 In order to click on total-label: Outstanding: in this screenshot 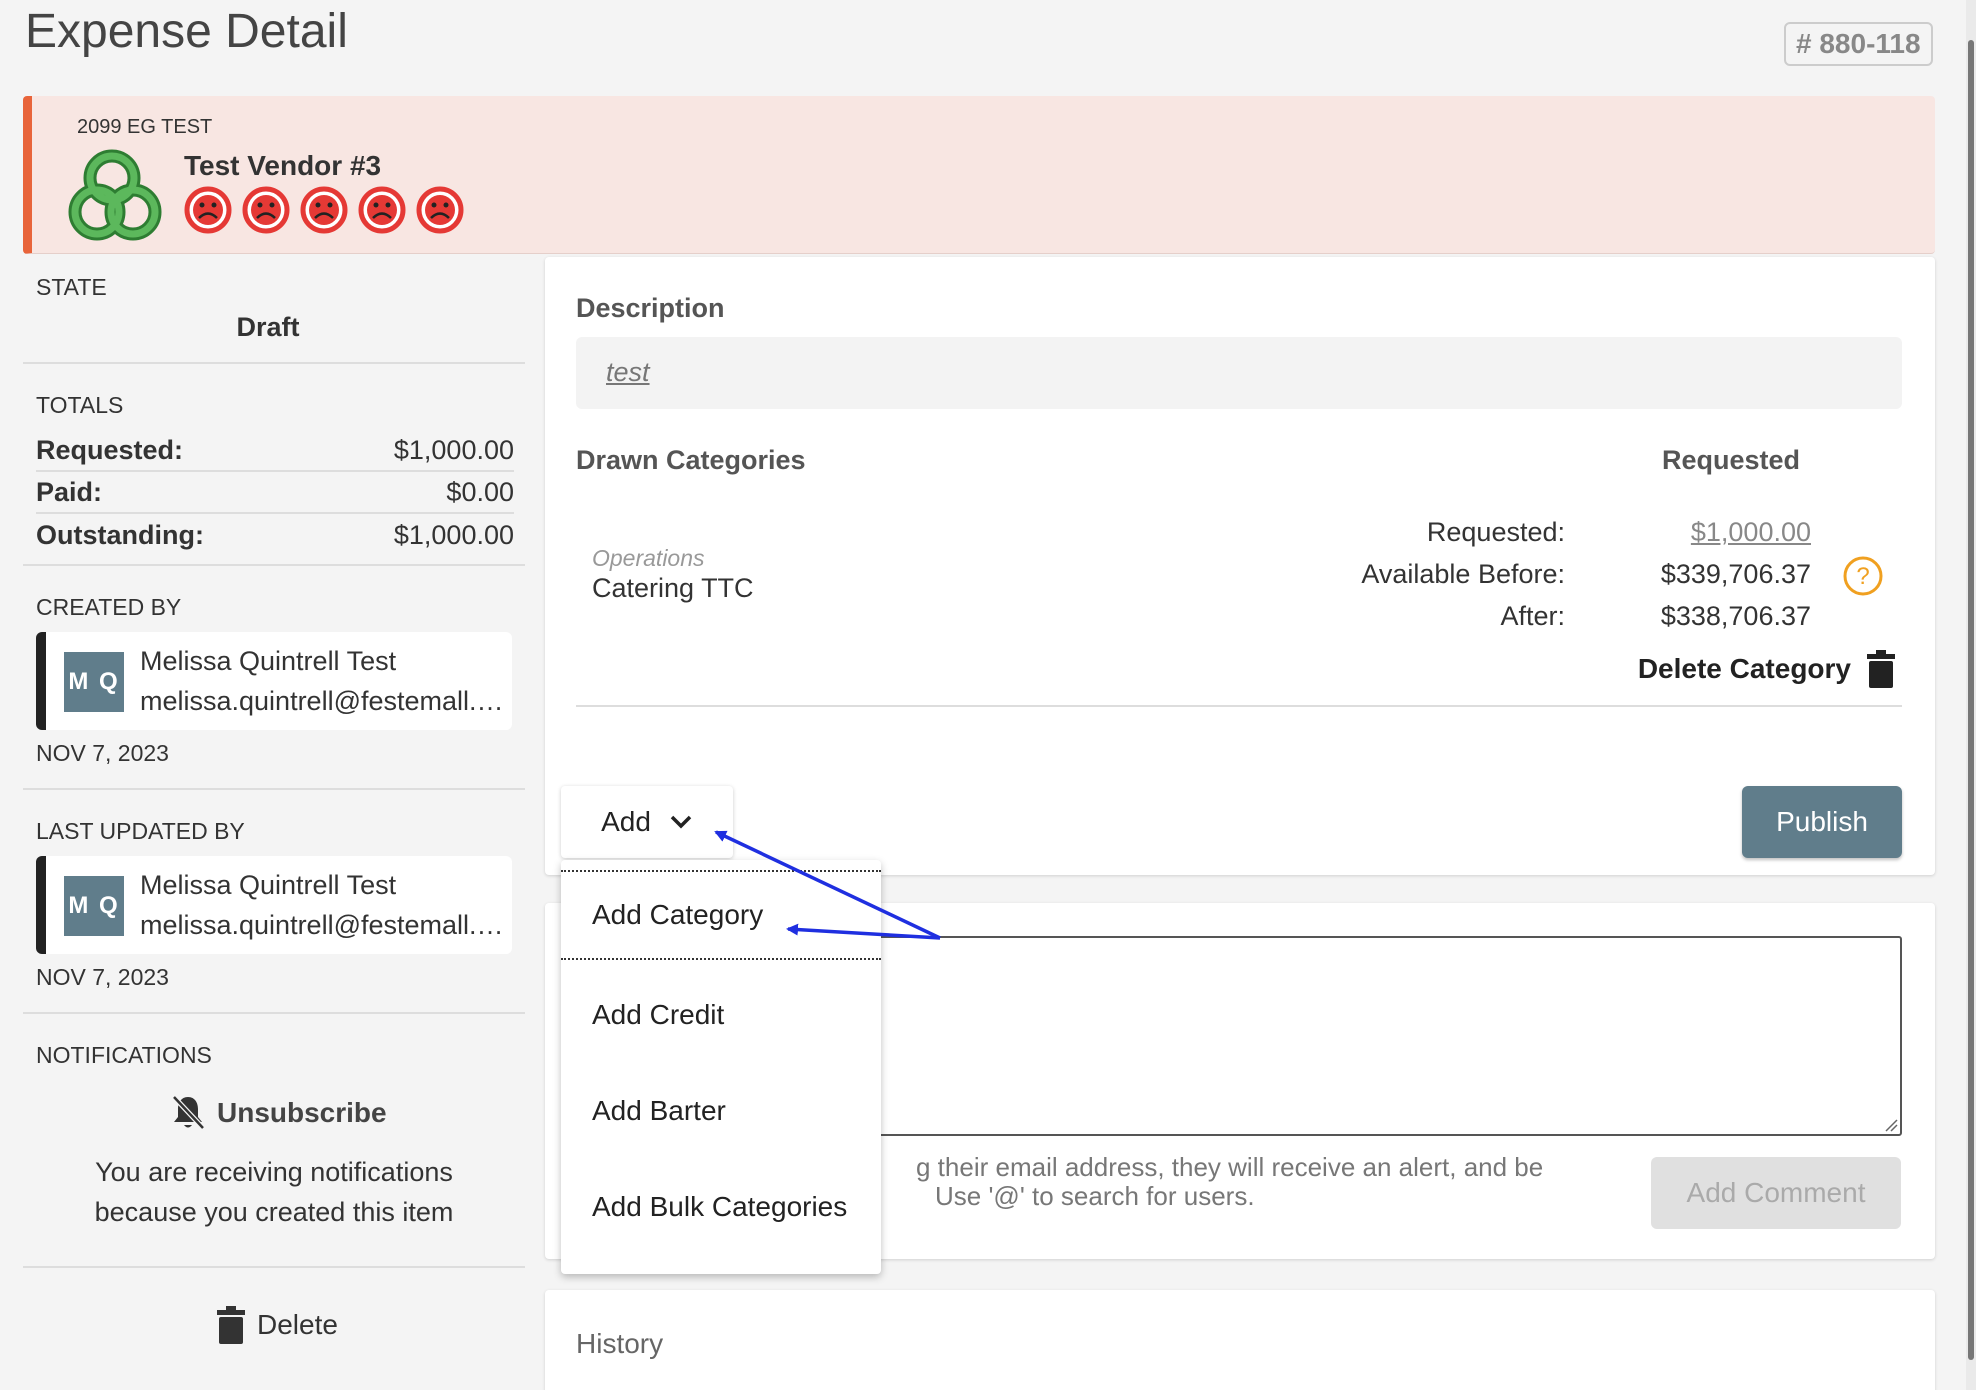, I will do `click(120, 534)`.